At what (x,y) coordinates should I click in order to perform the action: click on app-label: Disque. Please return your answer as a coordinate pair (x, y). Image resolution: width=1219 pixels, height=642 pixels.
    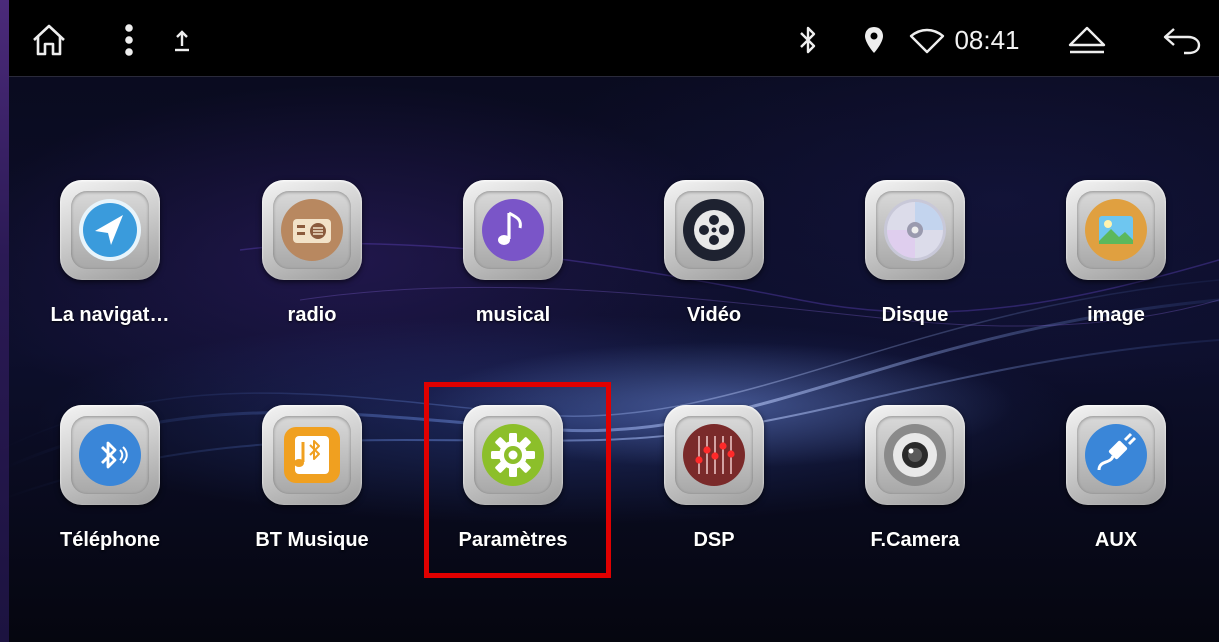
    Looking at the image, I should click on (915, 315).